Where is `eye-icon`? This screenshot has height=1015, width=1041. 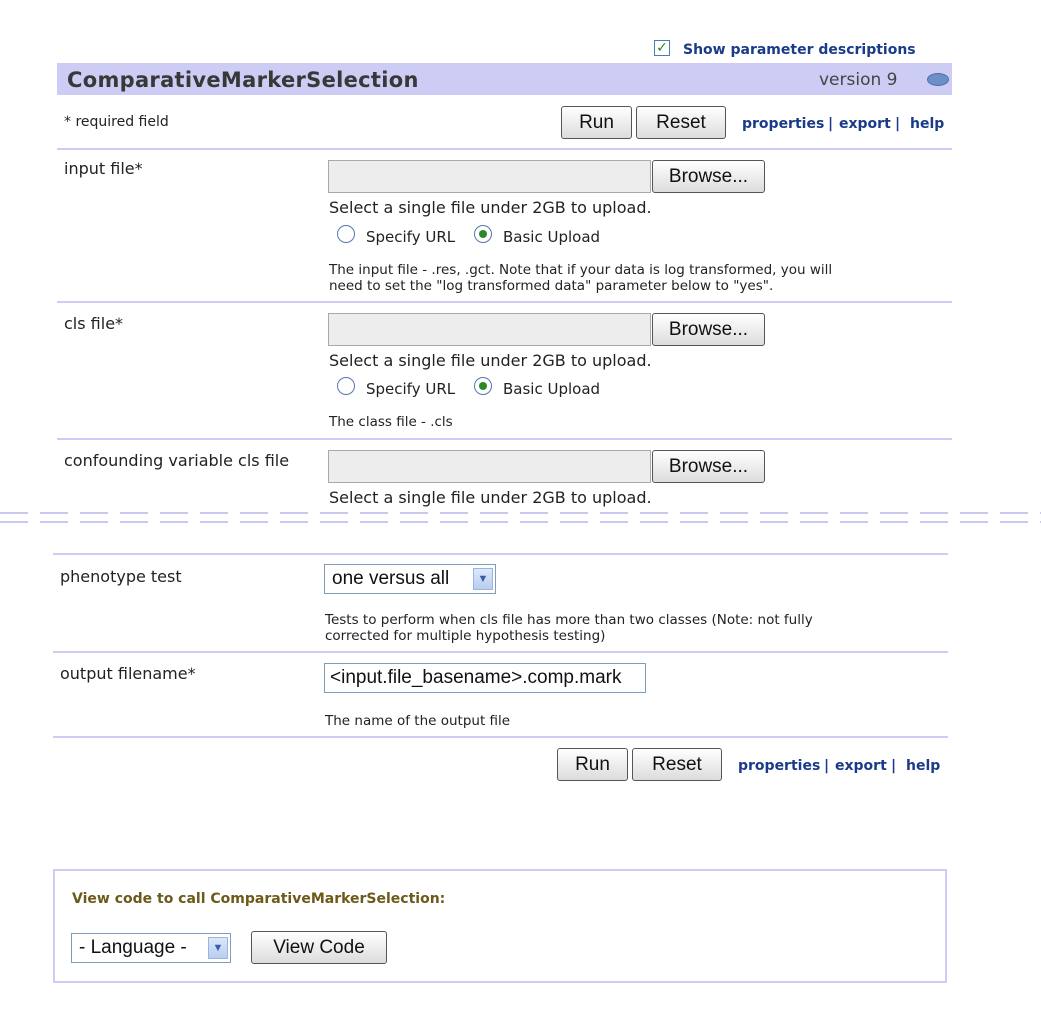
eye-icon is located at coordinates (938, 79).